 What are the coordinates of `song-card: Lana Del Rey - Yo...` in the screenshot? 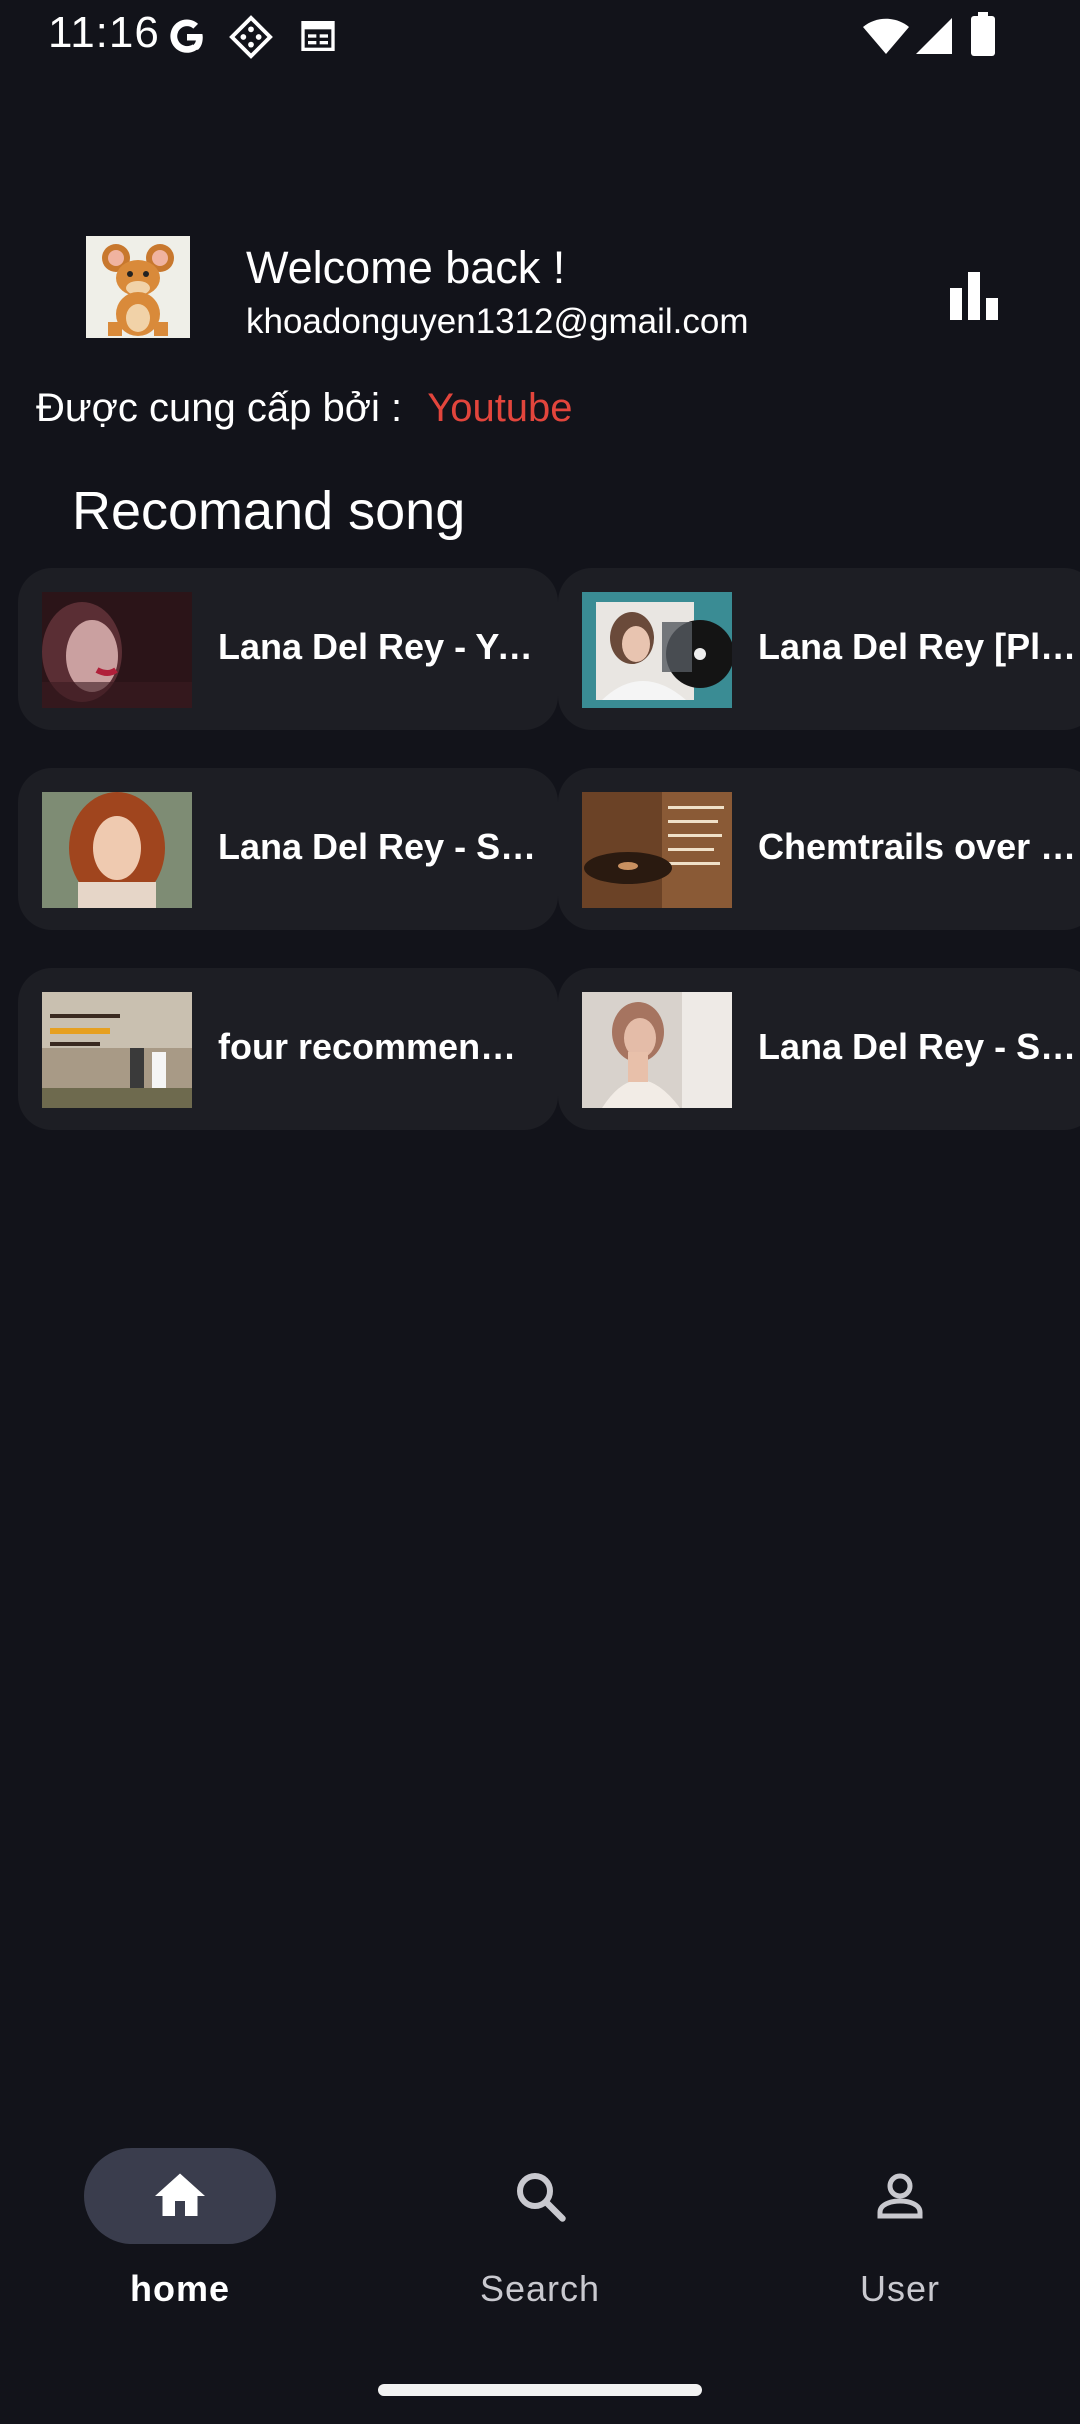 It's located at (288, 649).